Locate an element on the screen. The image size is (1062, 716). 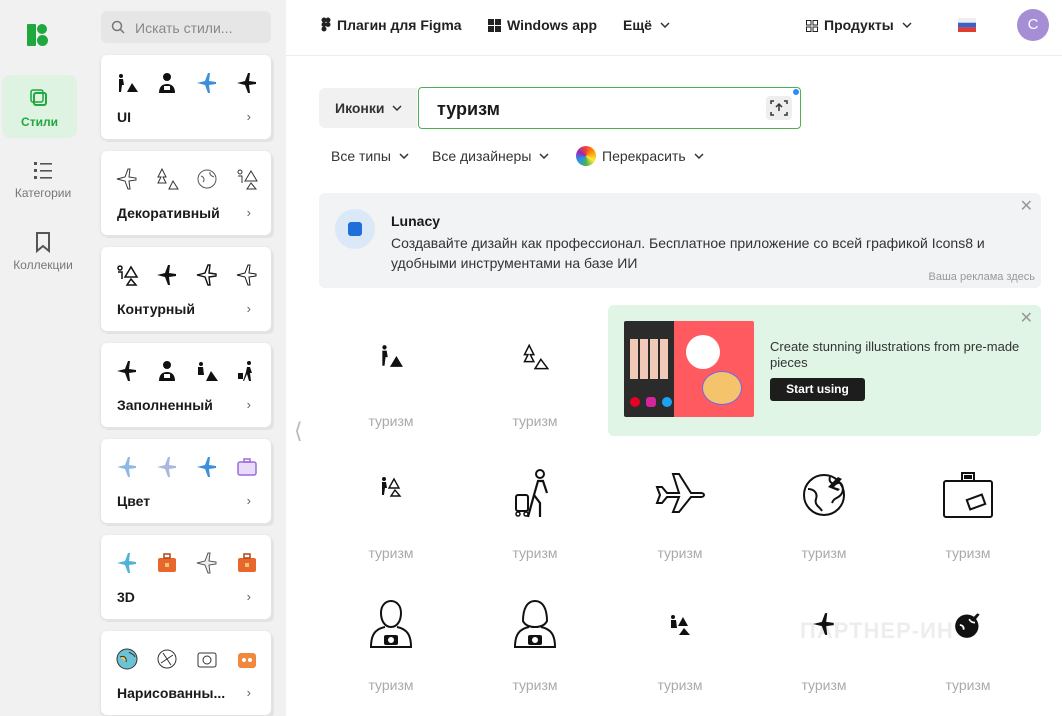
grid-icon is located at coordinates (812, 26).